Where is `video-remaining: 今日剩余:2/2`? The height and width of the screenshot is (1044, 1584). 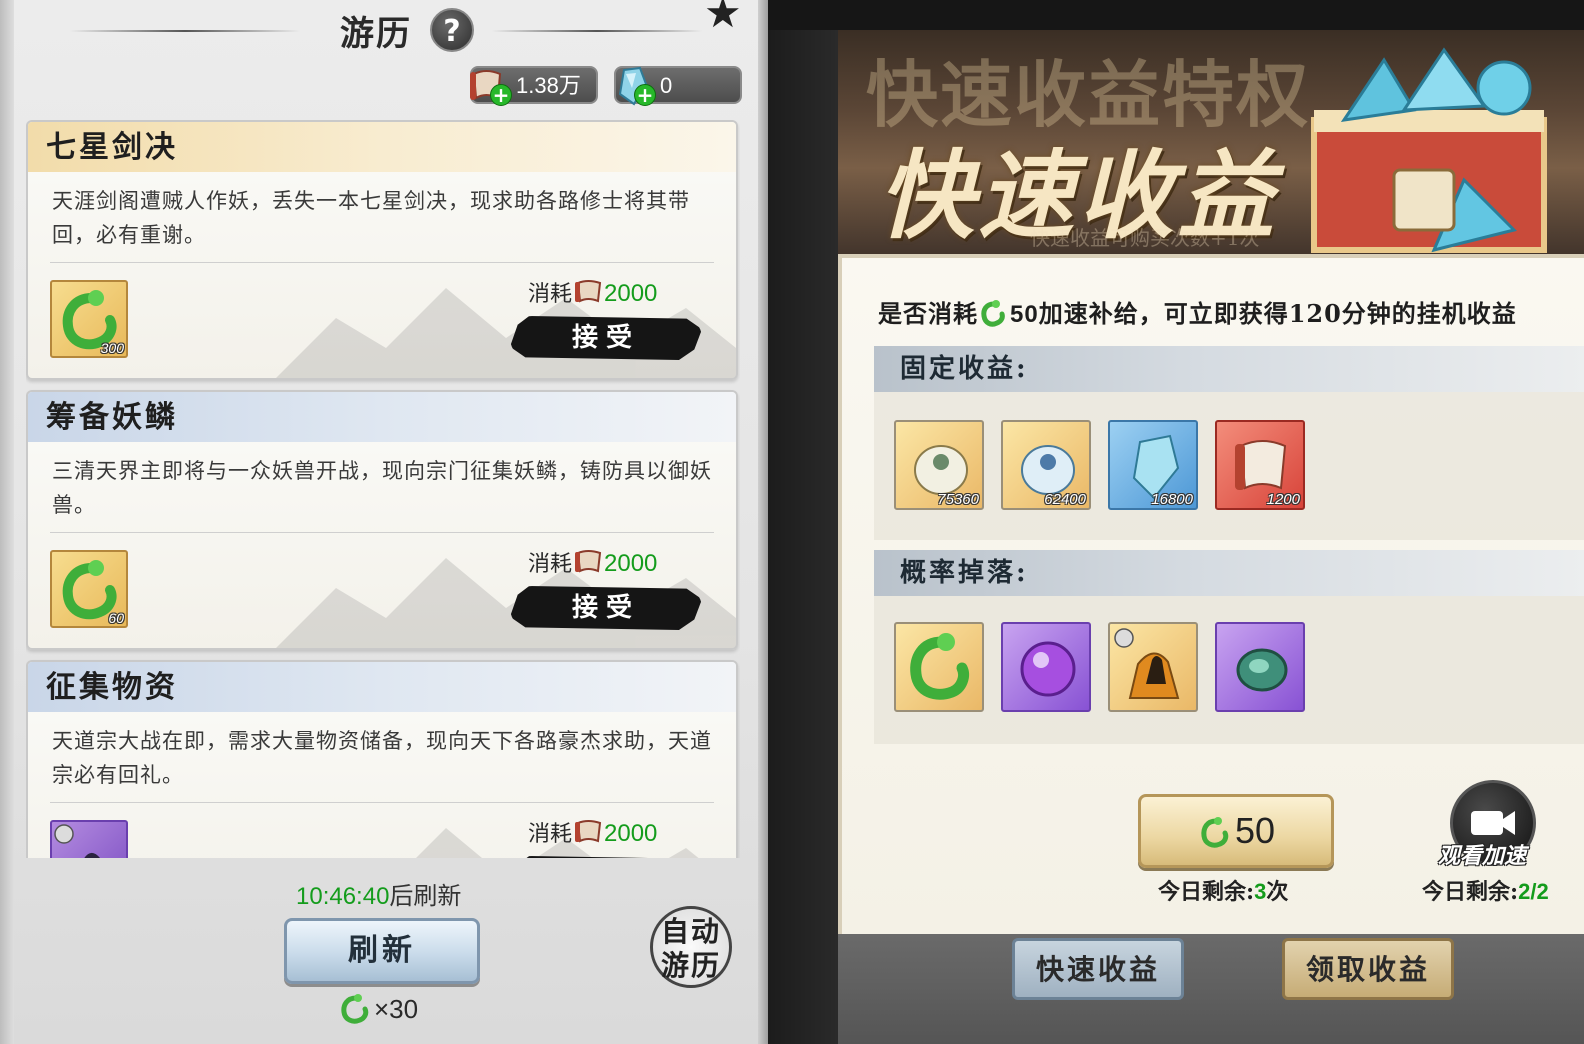 video-remaining: 今日剩余:2/2 is located at coordinates (1485, 890).